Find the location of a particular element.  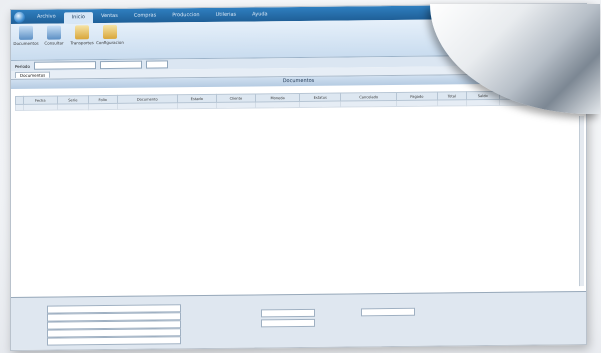

tab-ventas: Ventas is located at coordinates (109, 16).